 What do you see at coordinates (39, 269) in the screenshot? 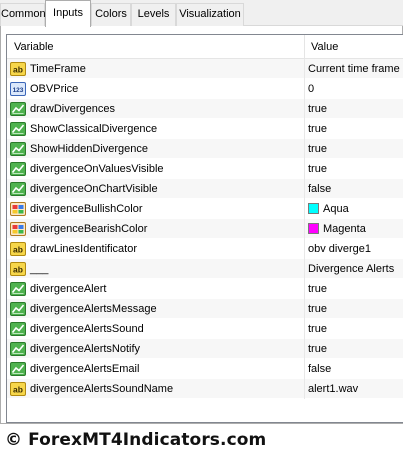
I see `variable-name: ___` at bounding box center [39, 269].